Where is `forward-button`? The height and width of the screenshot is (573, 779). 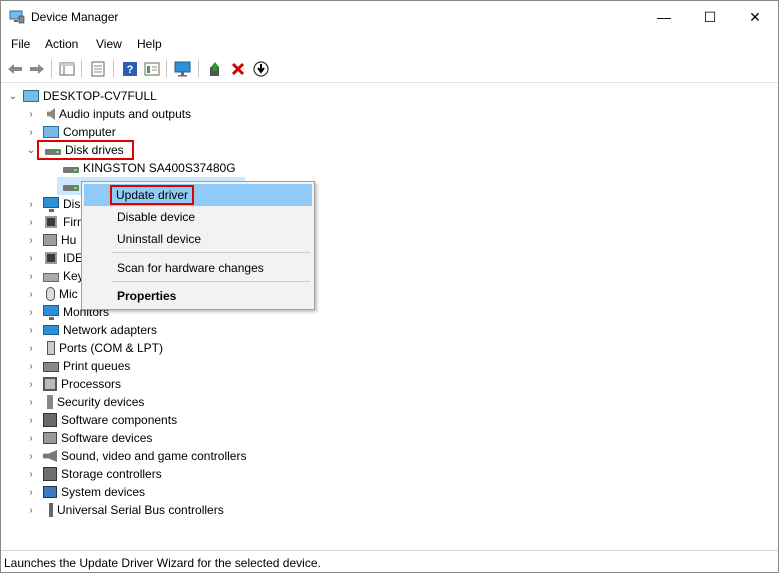
forward-button is located at coordinates (37, 69).